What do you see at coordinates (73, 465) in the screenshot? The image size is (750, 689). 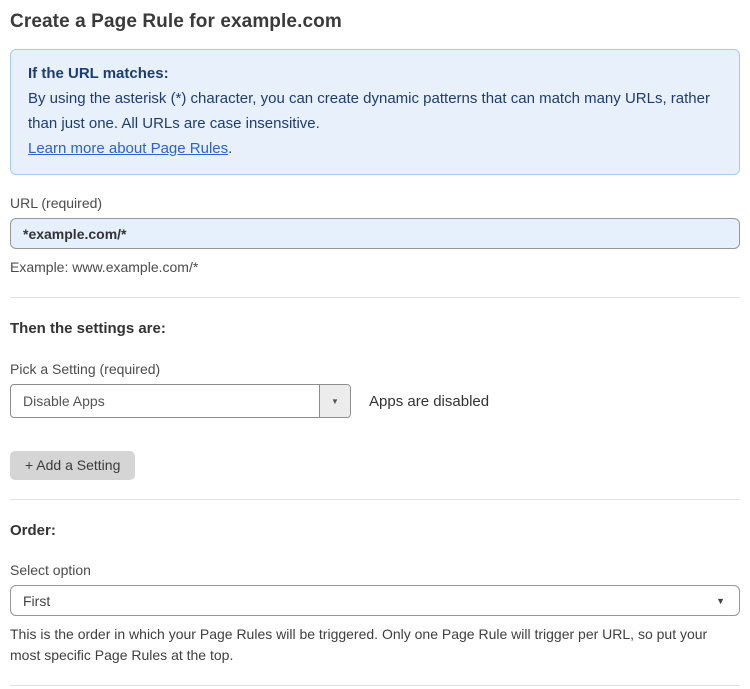 I see `add-setting-button: + Add a Setting` at bounding box center [73, 465].